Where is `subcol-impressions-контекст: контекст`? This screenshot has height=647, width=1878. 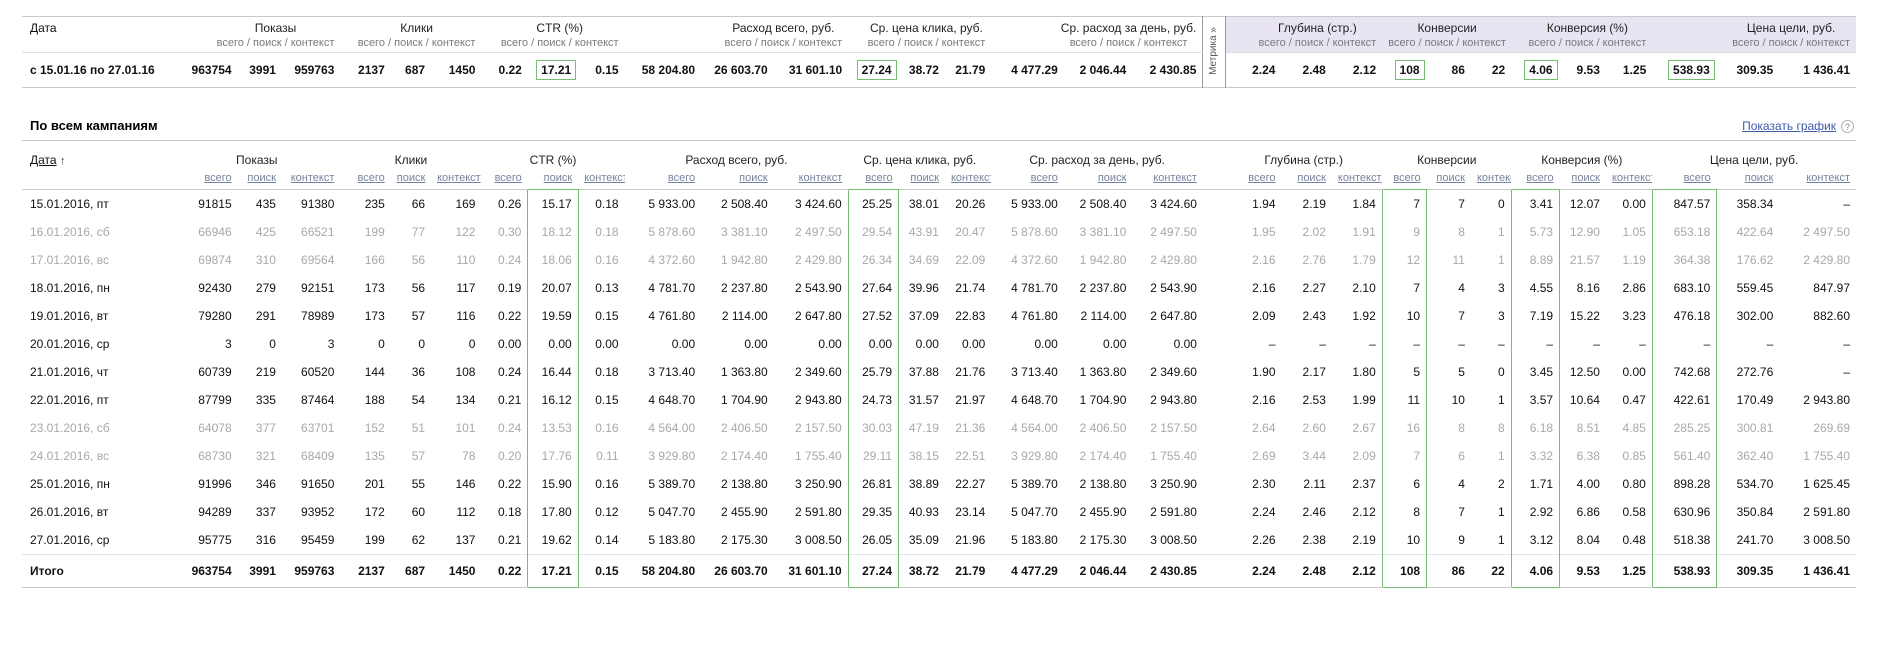 subcol-impressions-контекст: контекст is located at coordinates (311, 179).